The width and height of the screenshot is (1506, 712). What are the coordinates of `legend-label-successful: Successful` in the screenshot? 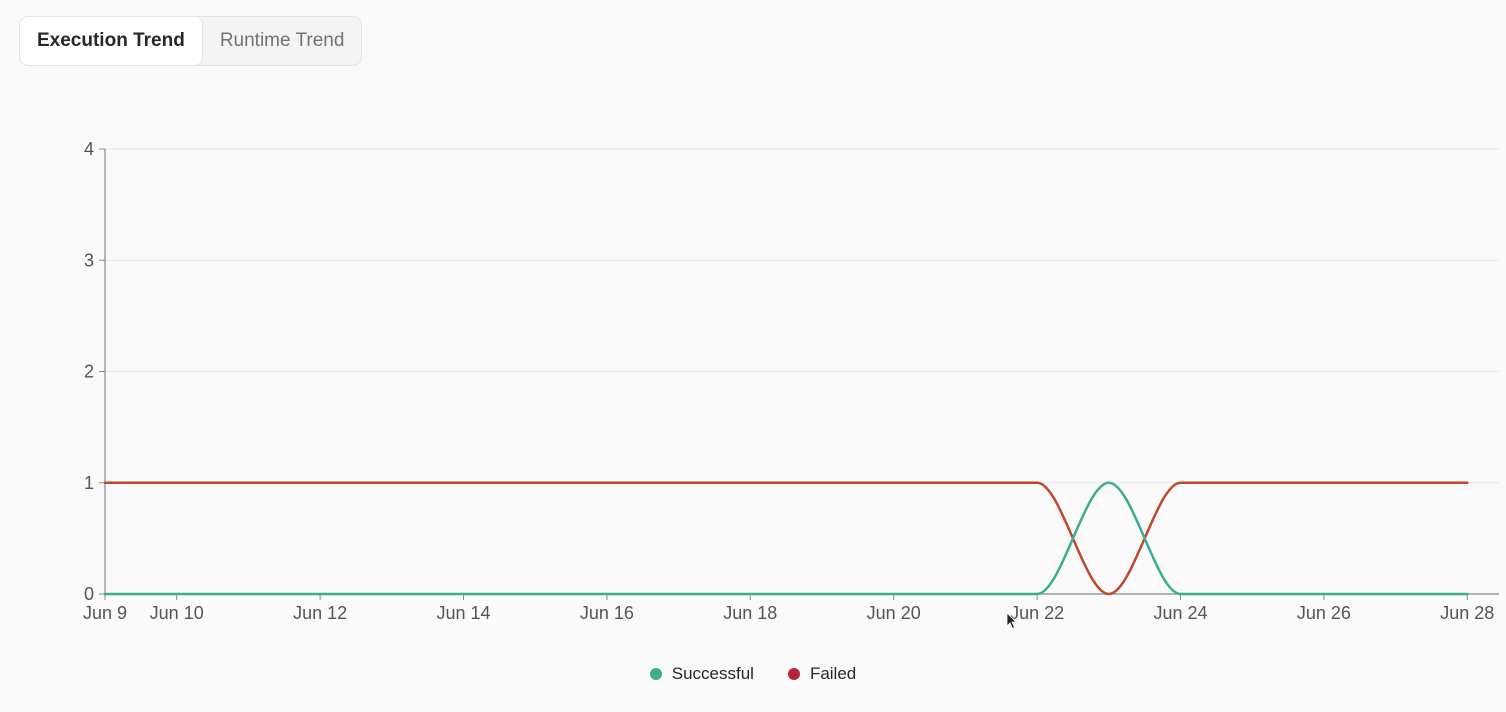 It's located at (712, 673).